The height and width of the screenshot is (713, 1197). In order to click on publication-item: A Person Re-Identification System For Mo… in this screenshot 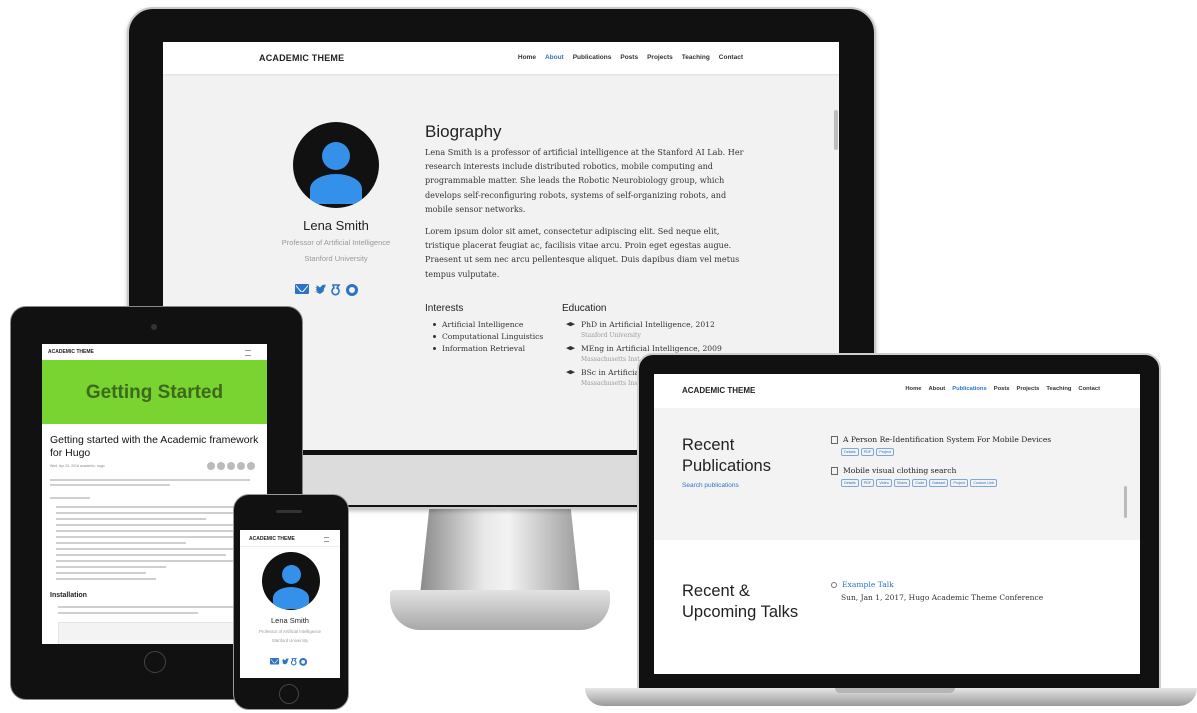, I will do `click(941, 439)`.